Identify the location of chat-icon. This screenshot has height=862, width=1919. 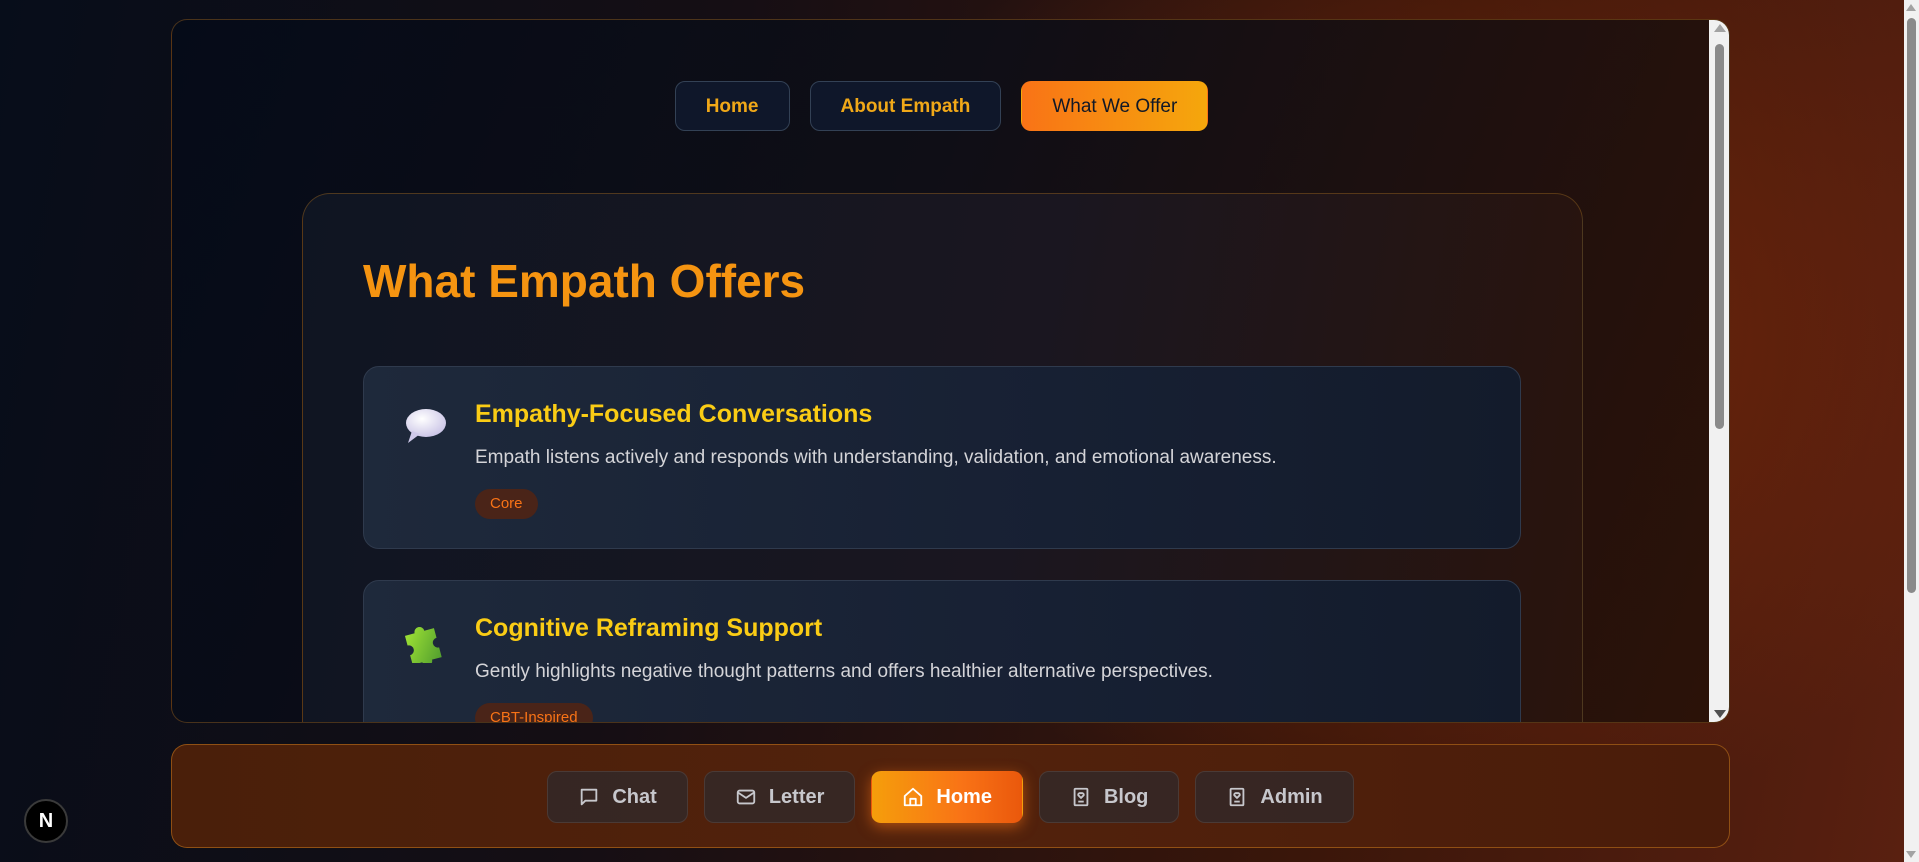
(589, 797).